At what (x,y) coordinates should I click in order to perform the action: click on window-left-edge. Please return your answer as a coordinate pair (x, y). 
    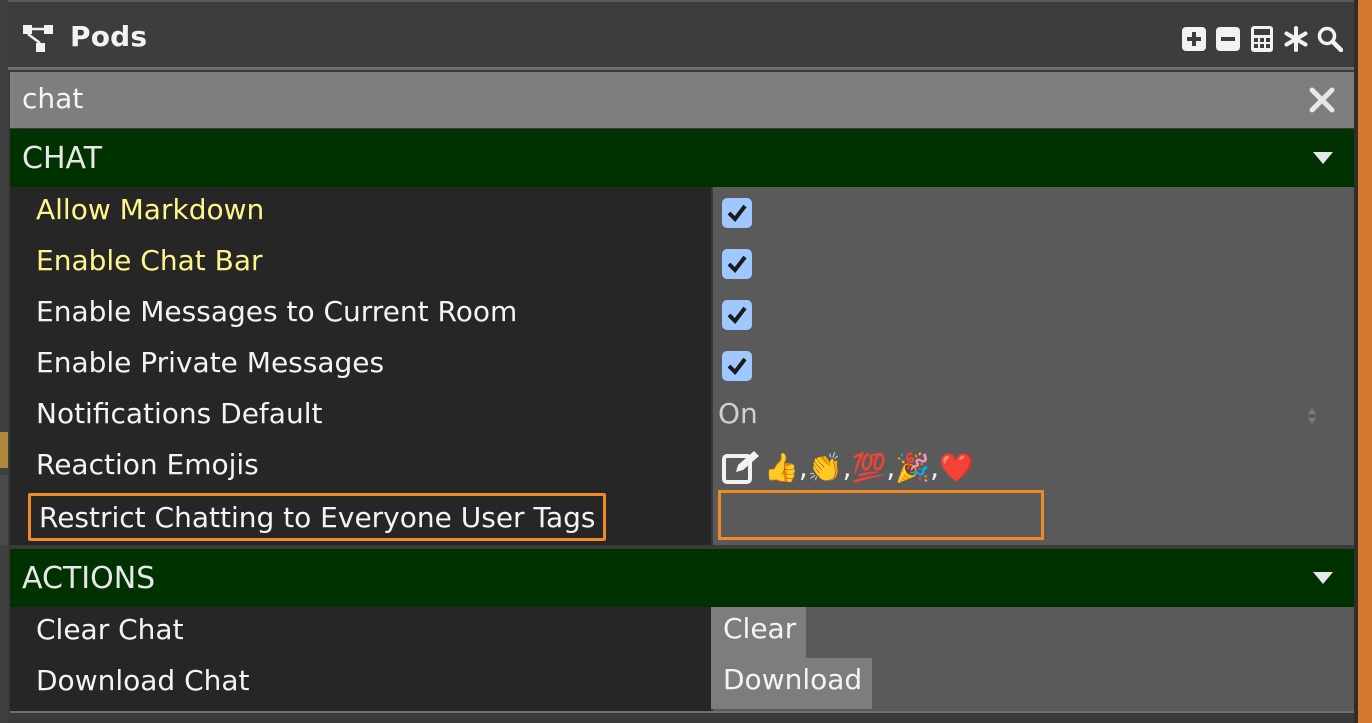
    Looking at the image, I should click on (4, 361).